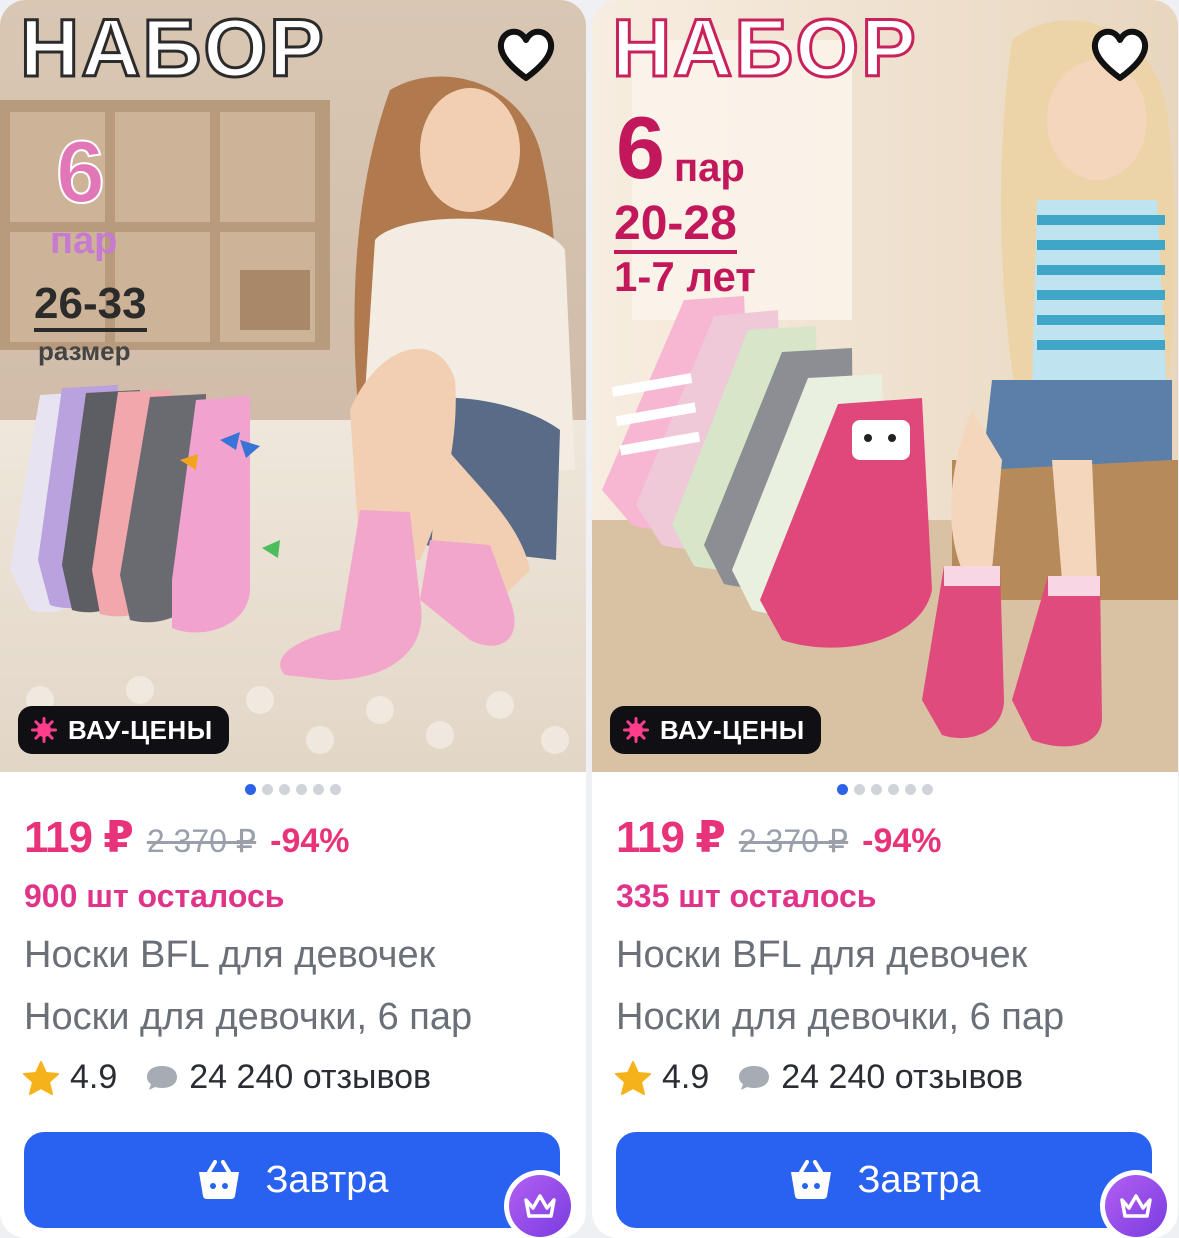 The image size is (1179, 1238). Describe the element at coordinates (746, 896) in the screenshot. I see `stock-remaining: 335 шт осталось` at that location.